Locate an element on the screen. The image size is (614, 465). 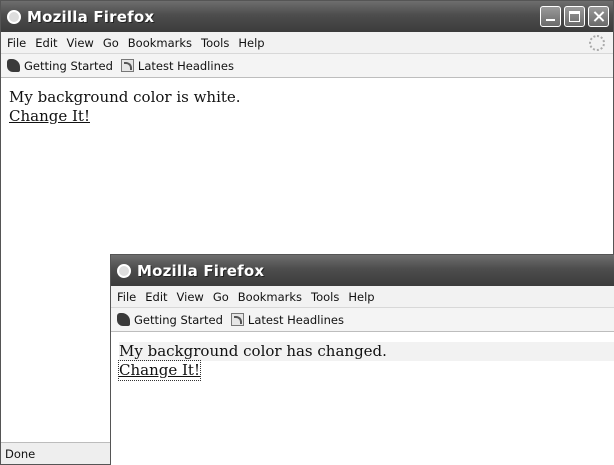
background-message: My background color has changed. is located at coordinates (366, 351).